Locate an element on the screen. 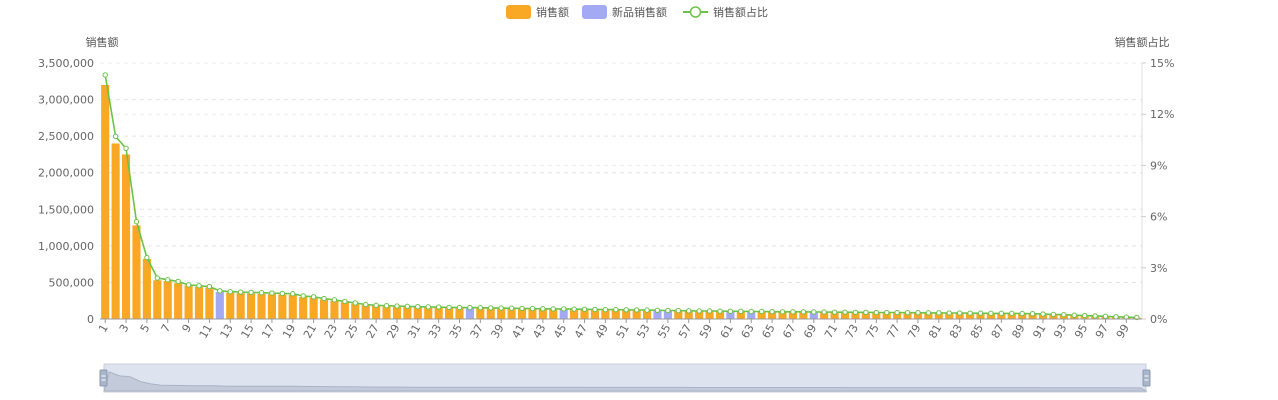 This screenshot has width=1278, height=400. data-zoom-handle-left is located at coordinates (103, 378).